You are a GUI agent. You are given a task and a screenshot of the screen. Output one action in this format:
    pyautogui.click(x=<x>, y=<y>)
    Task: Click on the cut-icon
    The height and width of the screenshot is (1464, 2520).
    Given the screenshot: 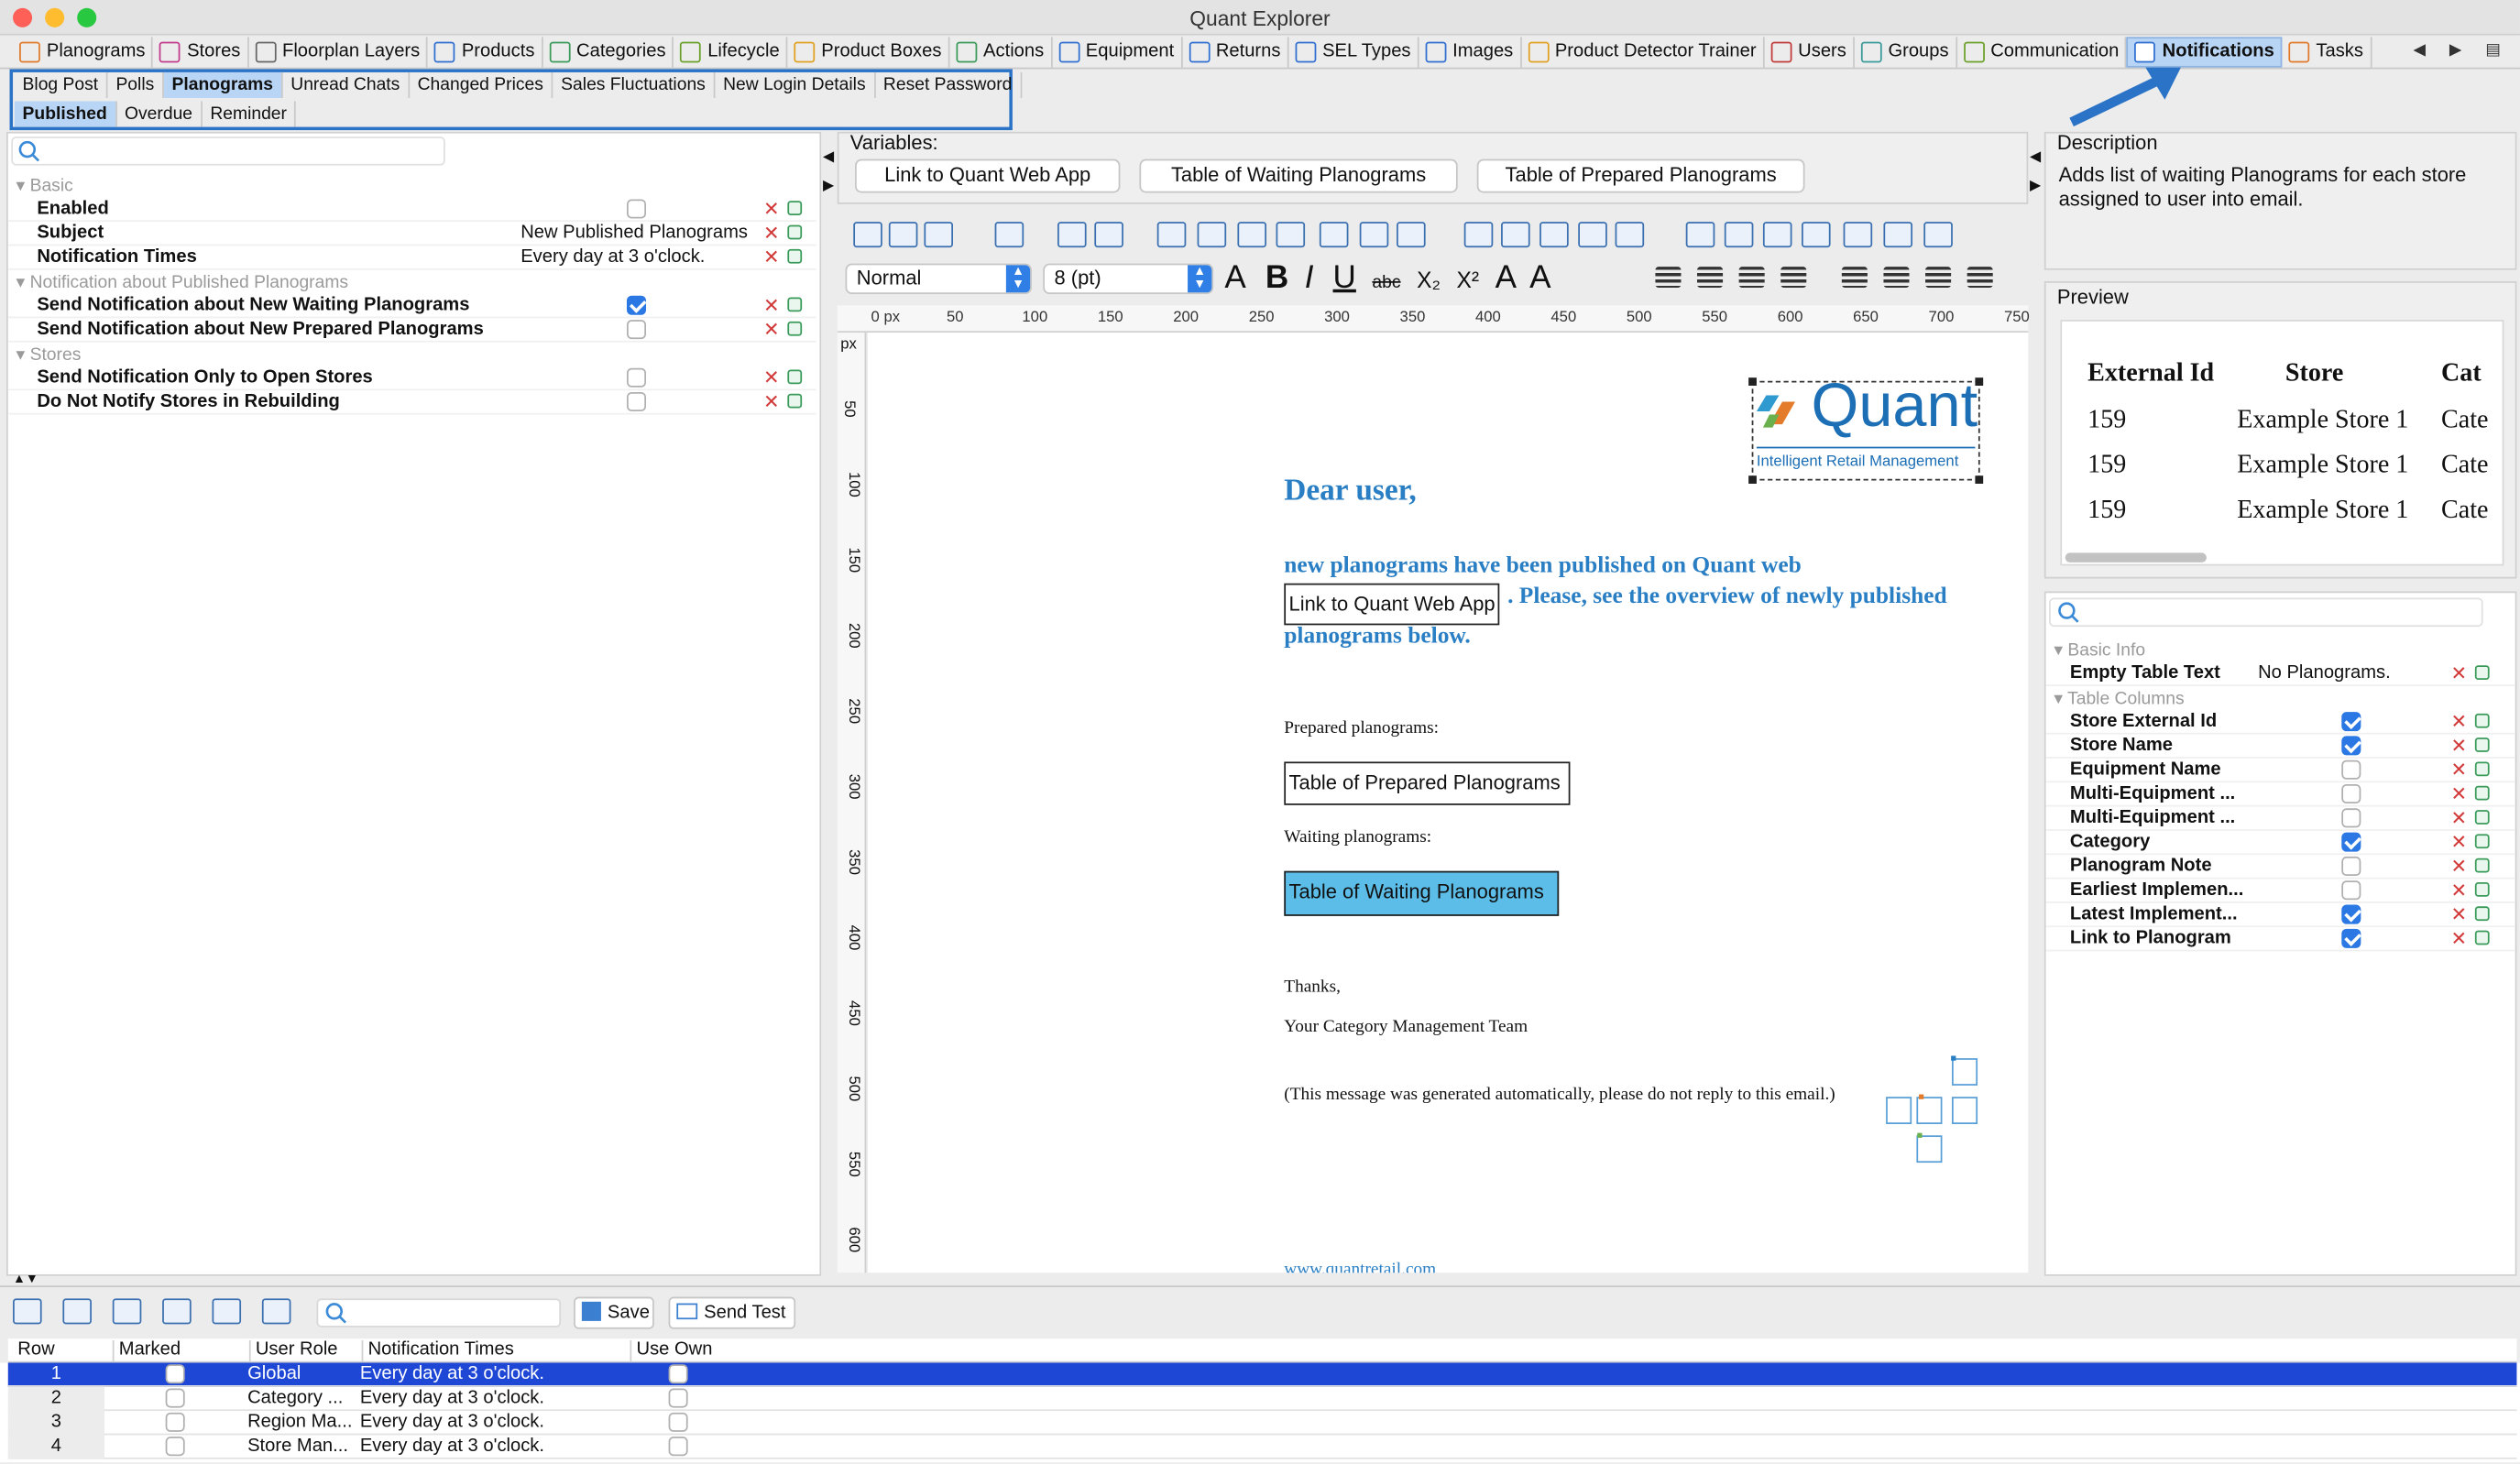 What is the action you would take?
    pyautogui.click(x=903, y=235)
    